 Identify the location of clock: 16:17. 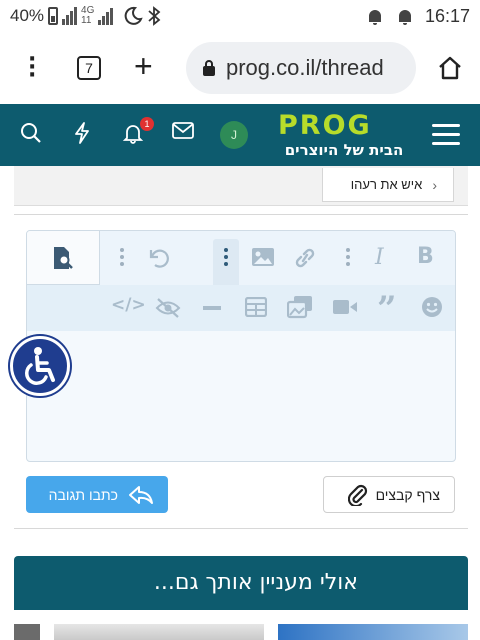
(447, 16).